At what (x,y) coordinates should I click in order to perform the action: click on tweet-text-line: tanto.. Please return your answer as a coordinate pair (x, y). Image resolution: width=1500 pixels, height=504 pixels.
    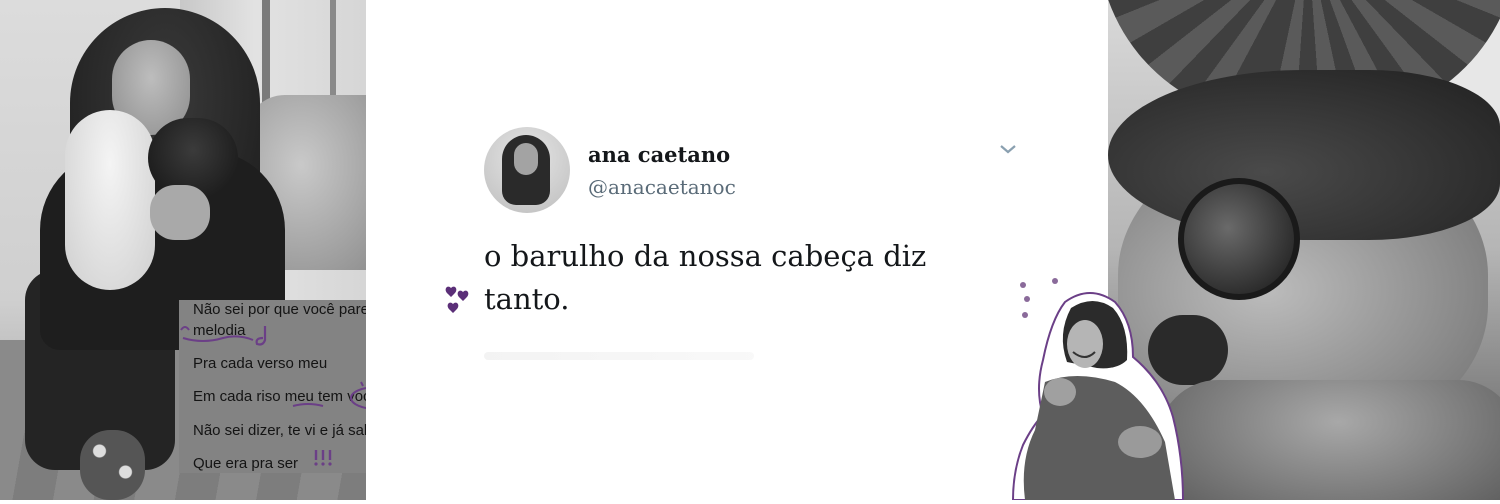
    Looking at the image, I should click on (527, 299).